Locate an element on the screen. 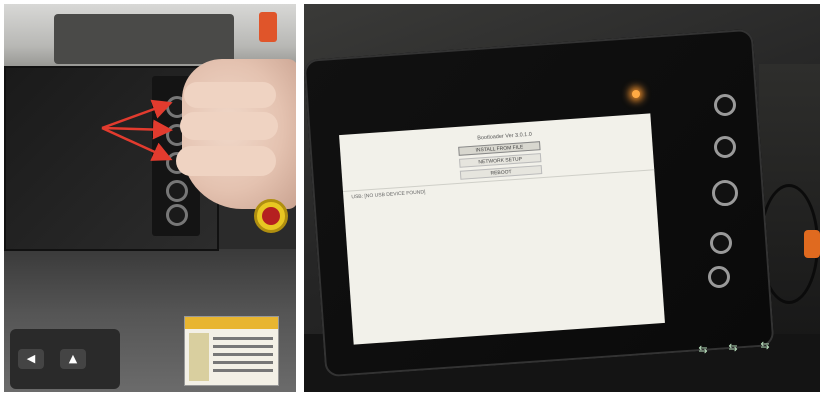 Image resolution: width=824 pixels, height=396 pixels. side-dpad-button is located at coordinates (725, 193).